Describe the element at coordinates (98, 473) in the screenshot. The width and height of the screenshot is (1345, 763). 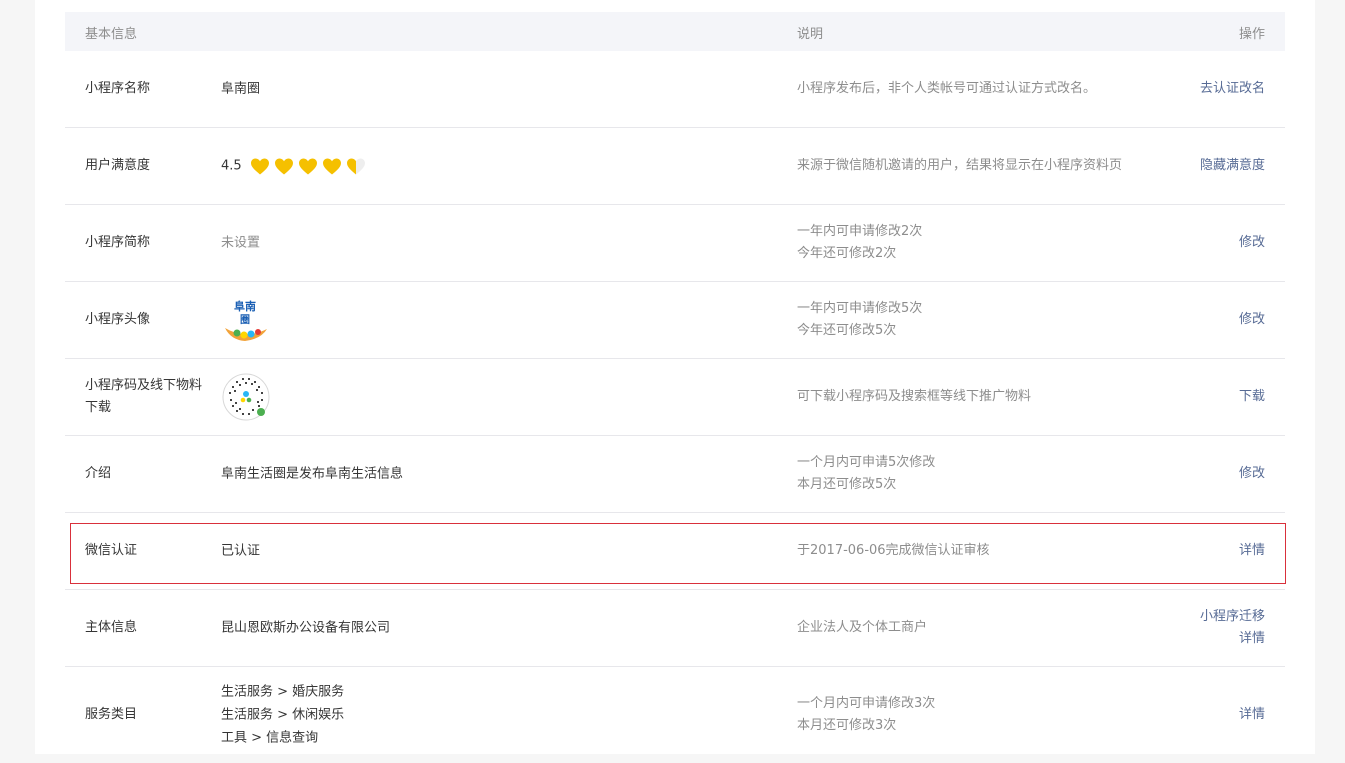
I see `row-label: 介绍` at that location.